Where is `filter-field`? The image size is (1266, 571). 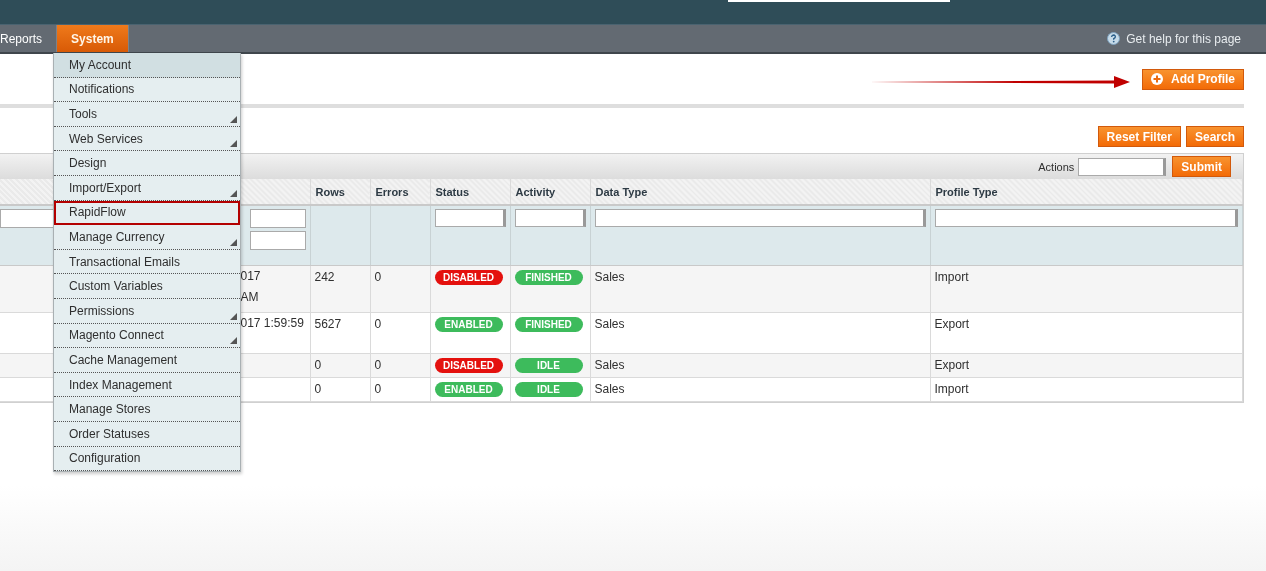
filter-field is located at coordinates (27, 218).